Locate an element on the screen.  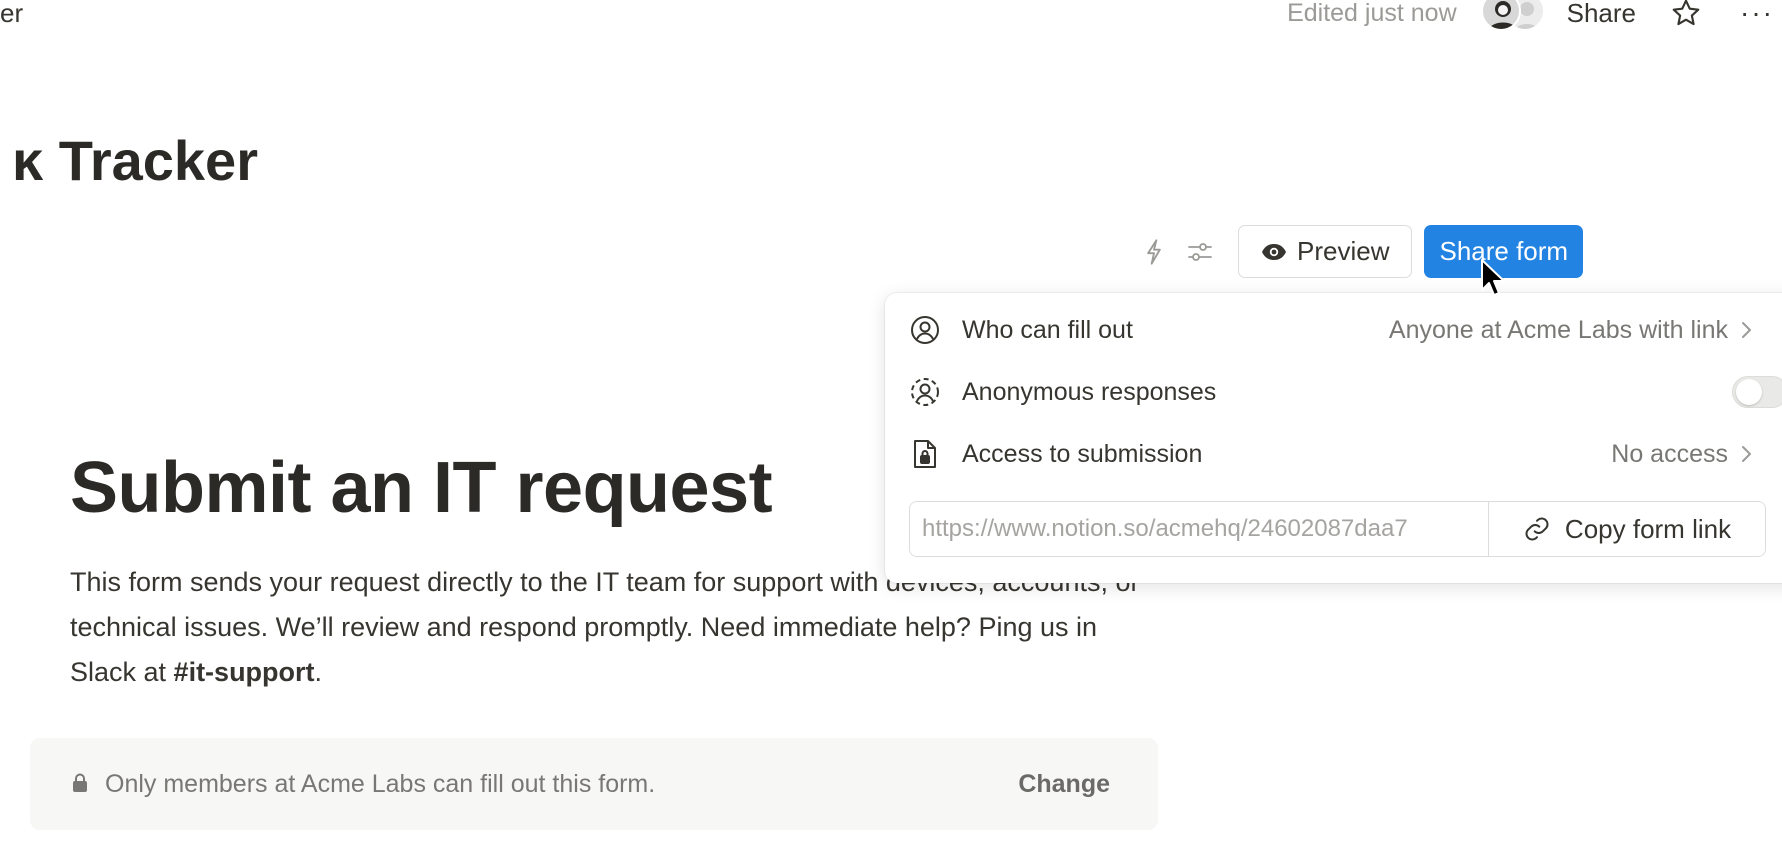
share-button: Share is located at coordinates (1601, 14).